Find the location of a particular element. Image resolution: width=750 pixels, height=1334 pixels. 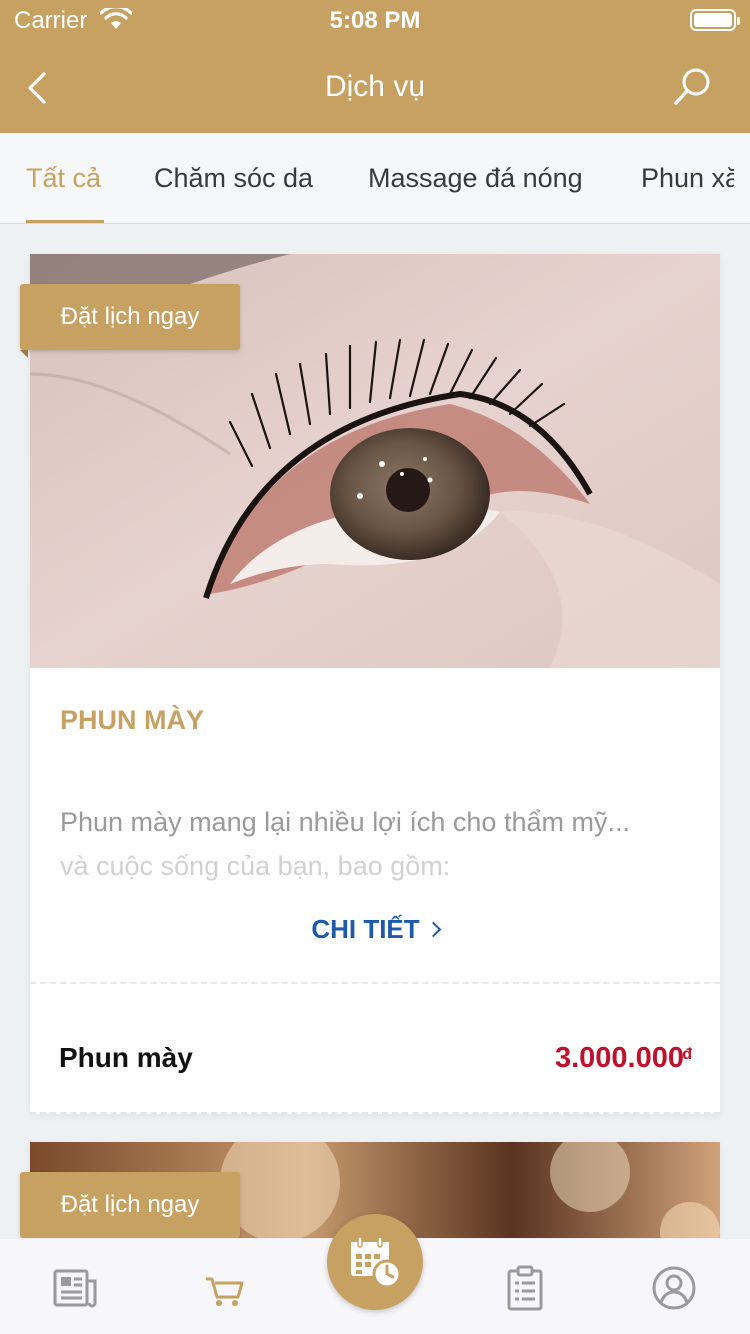

app-header: Carrier 5:08 PM Dịch vụ is located at coordinates (375, 66).